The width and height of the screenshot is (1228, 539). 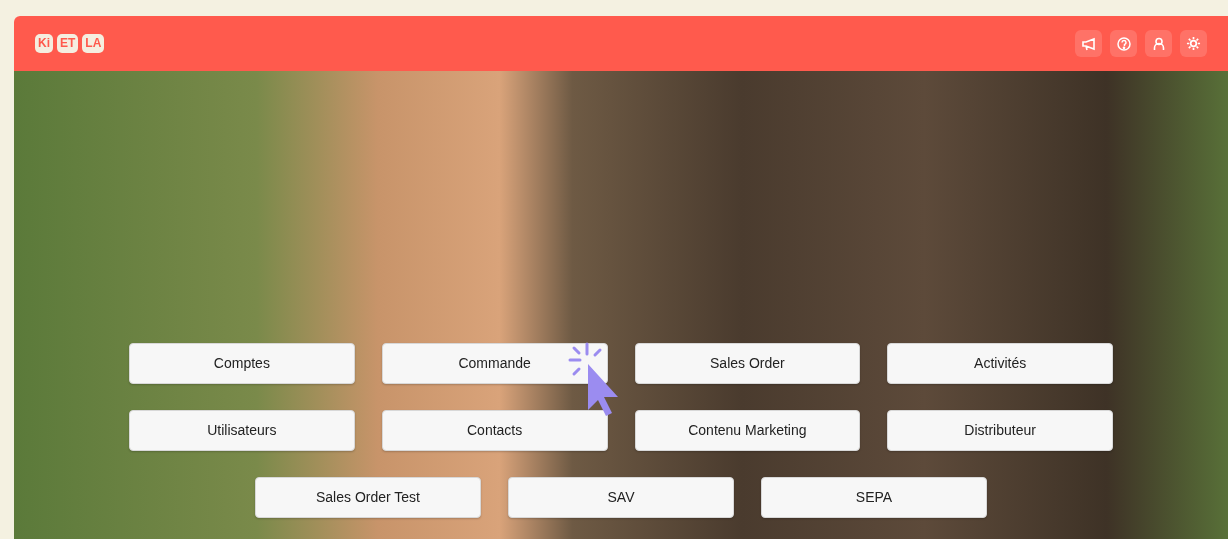 I want to click on menu-button: Activités, so click(x=1000, y=363).